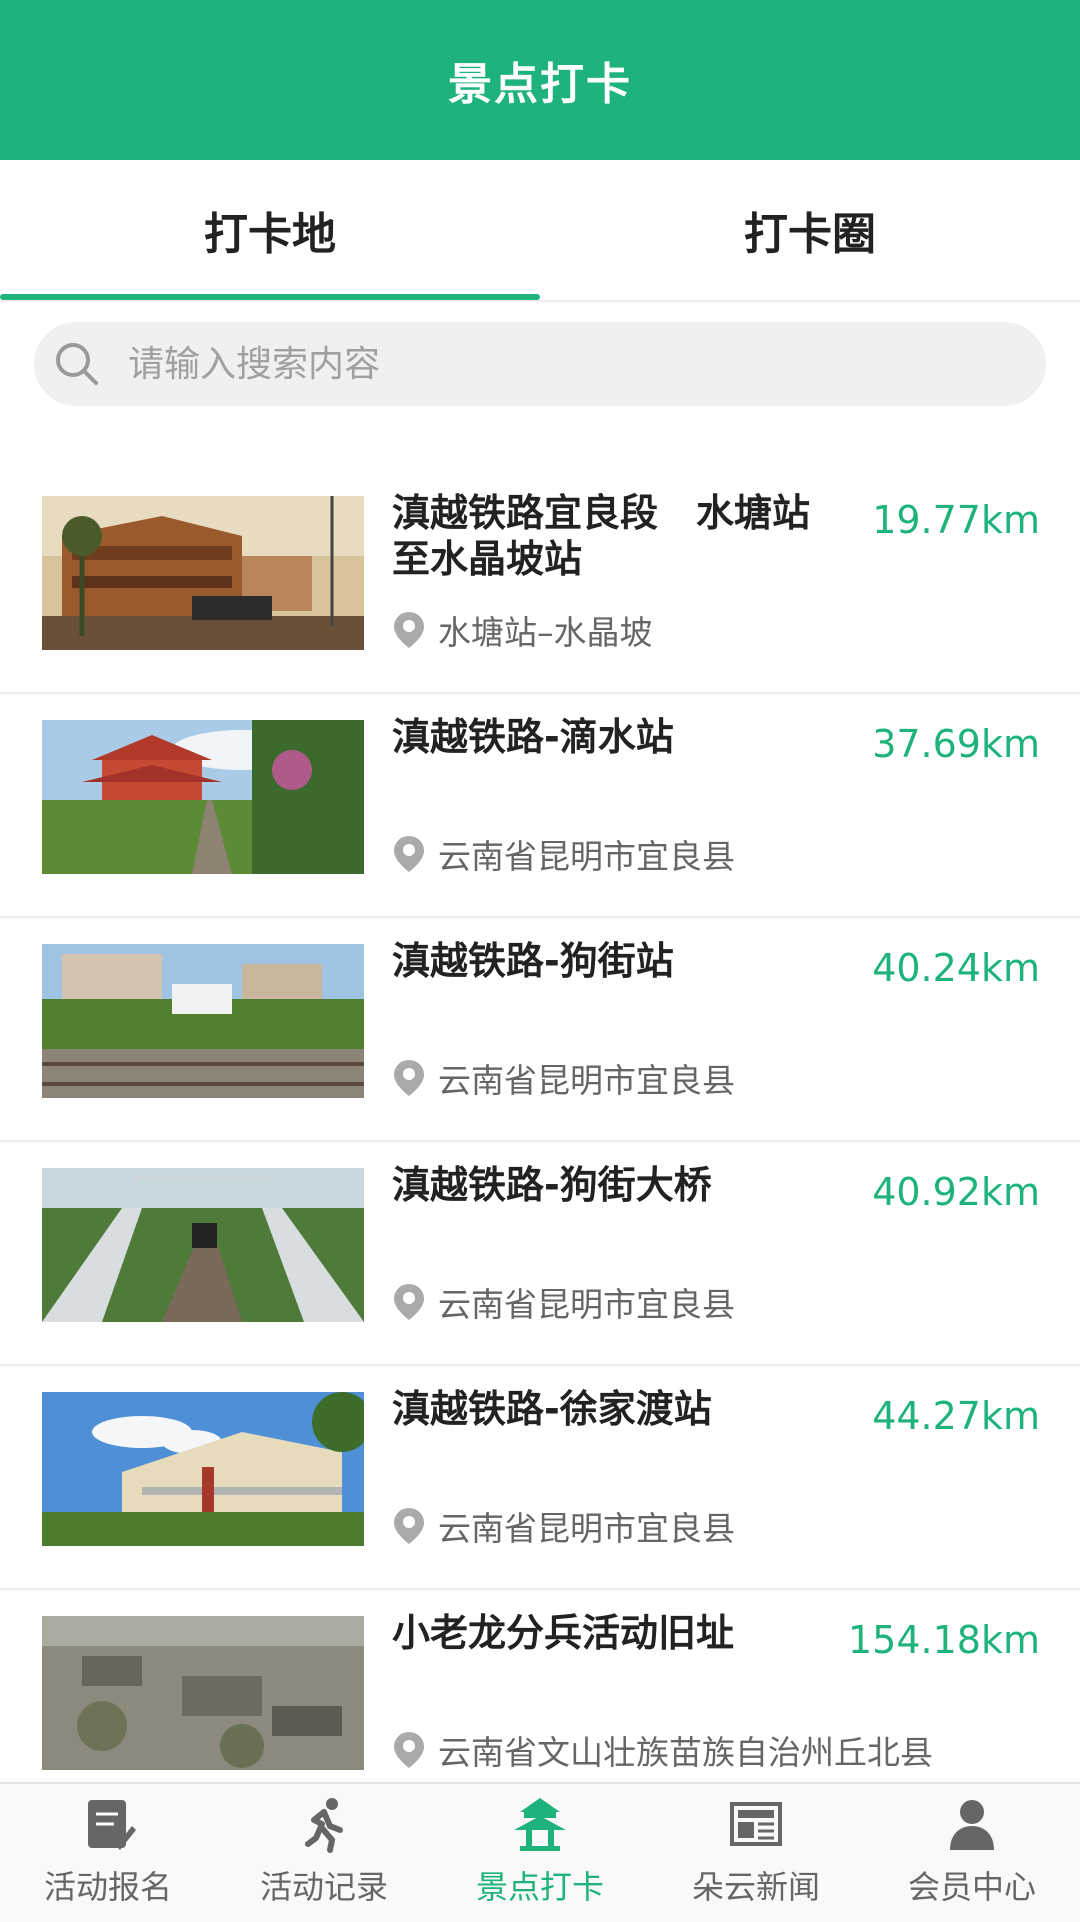 Image resolution: width=1080 pixels, height=1922 pixels. Describe the element at coordinates (108, 1853) in the screenshot. I see `tabbar-item-signup: 活动报名` at that location.